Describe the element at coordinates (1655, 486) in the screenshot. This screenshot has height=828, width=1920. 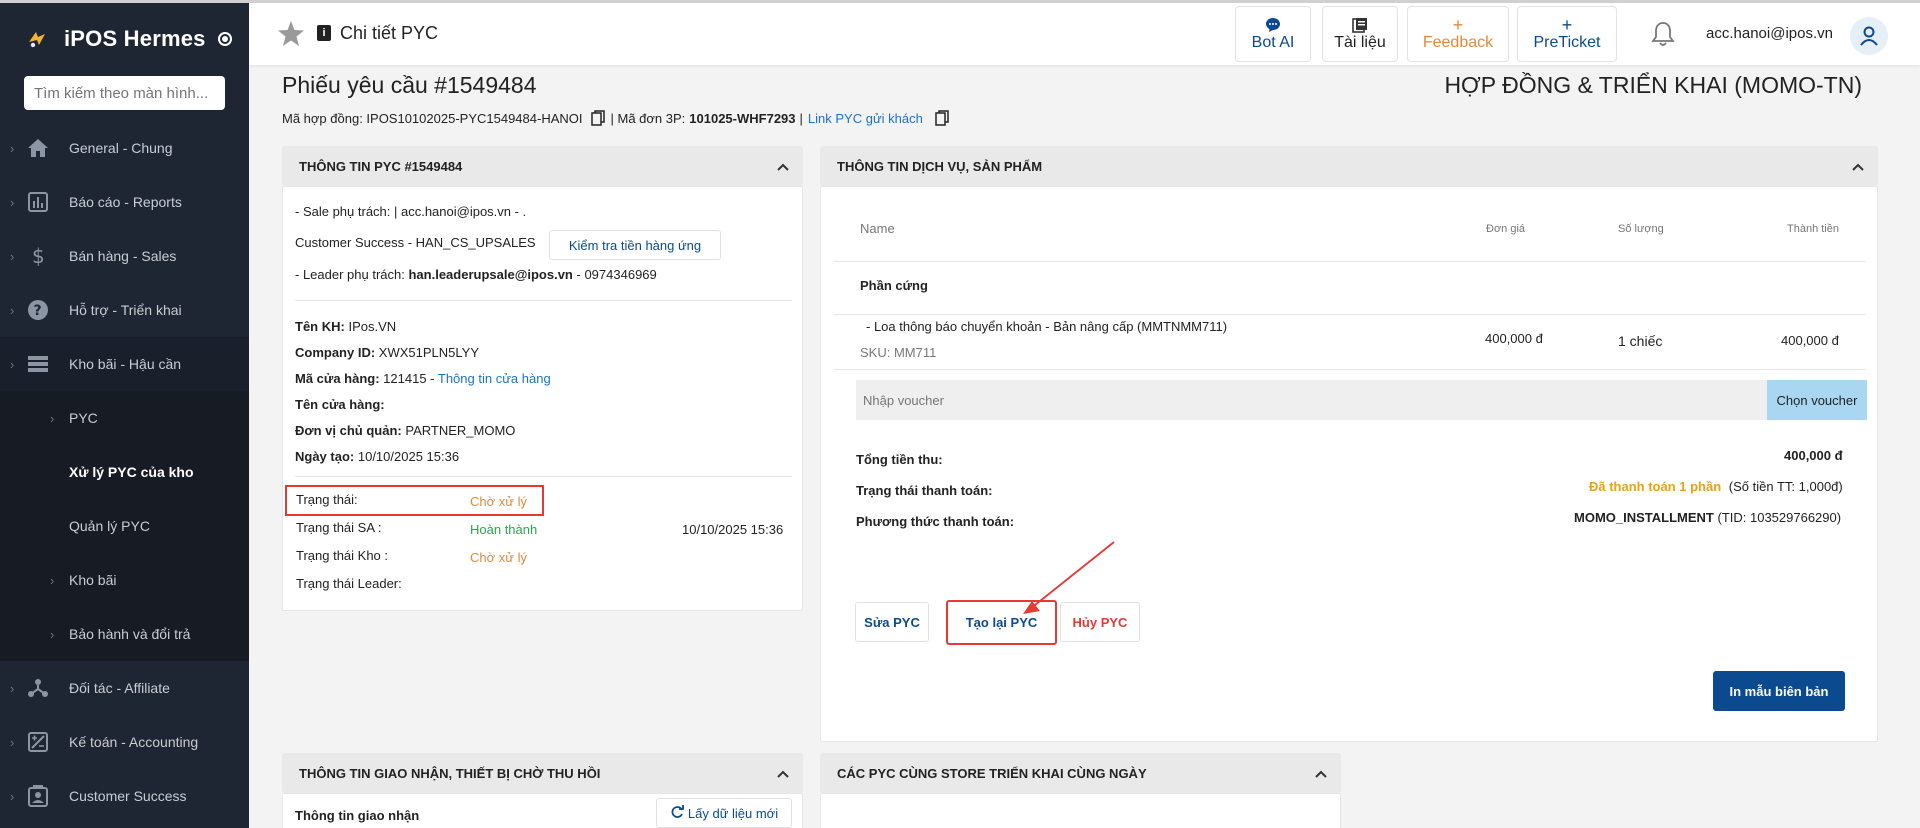
I see `payment-status-badge: Đã thanh toán 1 phần` at that location.